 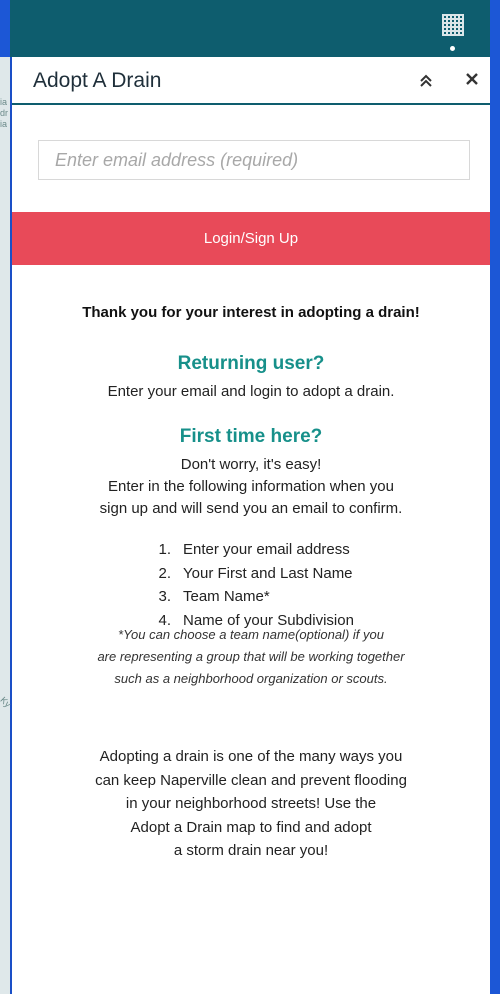 I want to click on apps-grid-icon, so click(x=453, y=25).